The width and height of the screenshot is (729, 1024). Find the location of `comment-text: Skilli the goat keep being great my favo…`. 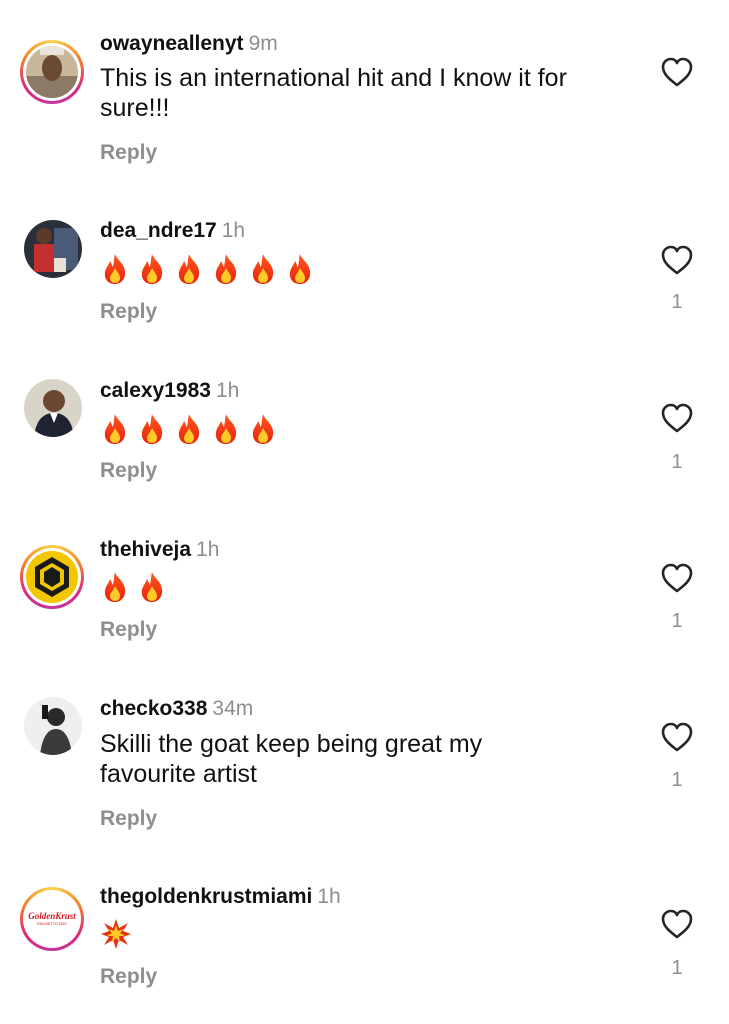

comment-text: Skilli the goat keep being great my favo… is located at coordinates (291, 759).